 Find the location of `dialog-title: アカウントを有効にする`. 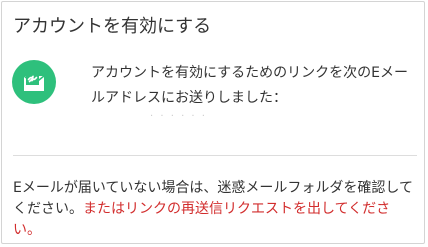

dialog-title: アカウントを有効にする is located at coordinates (112, 26).